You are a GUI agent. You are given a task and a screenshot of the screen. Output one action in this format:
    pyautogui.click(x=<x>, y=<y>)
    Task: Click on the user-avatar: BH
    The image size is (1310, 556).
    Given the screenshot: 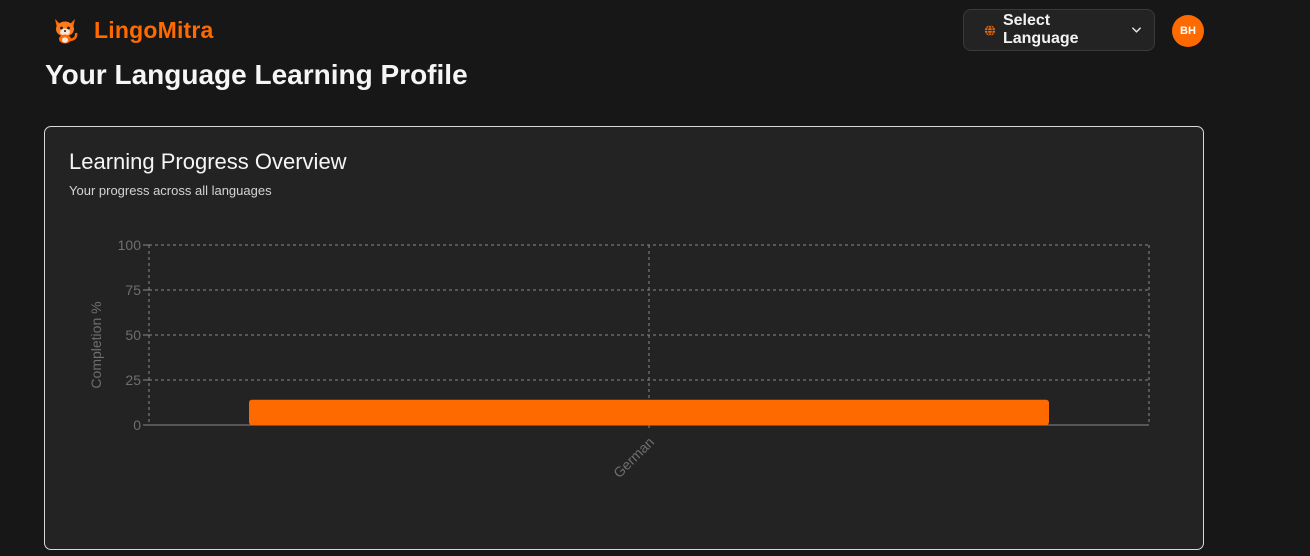 What is the action you would take?
    pyautogui.click(x=1188, y=31)
    